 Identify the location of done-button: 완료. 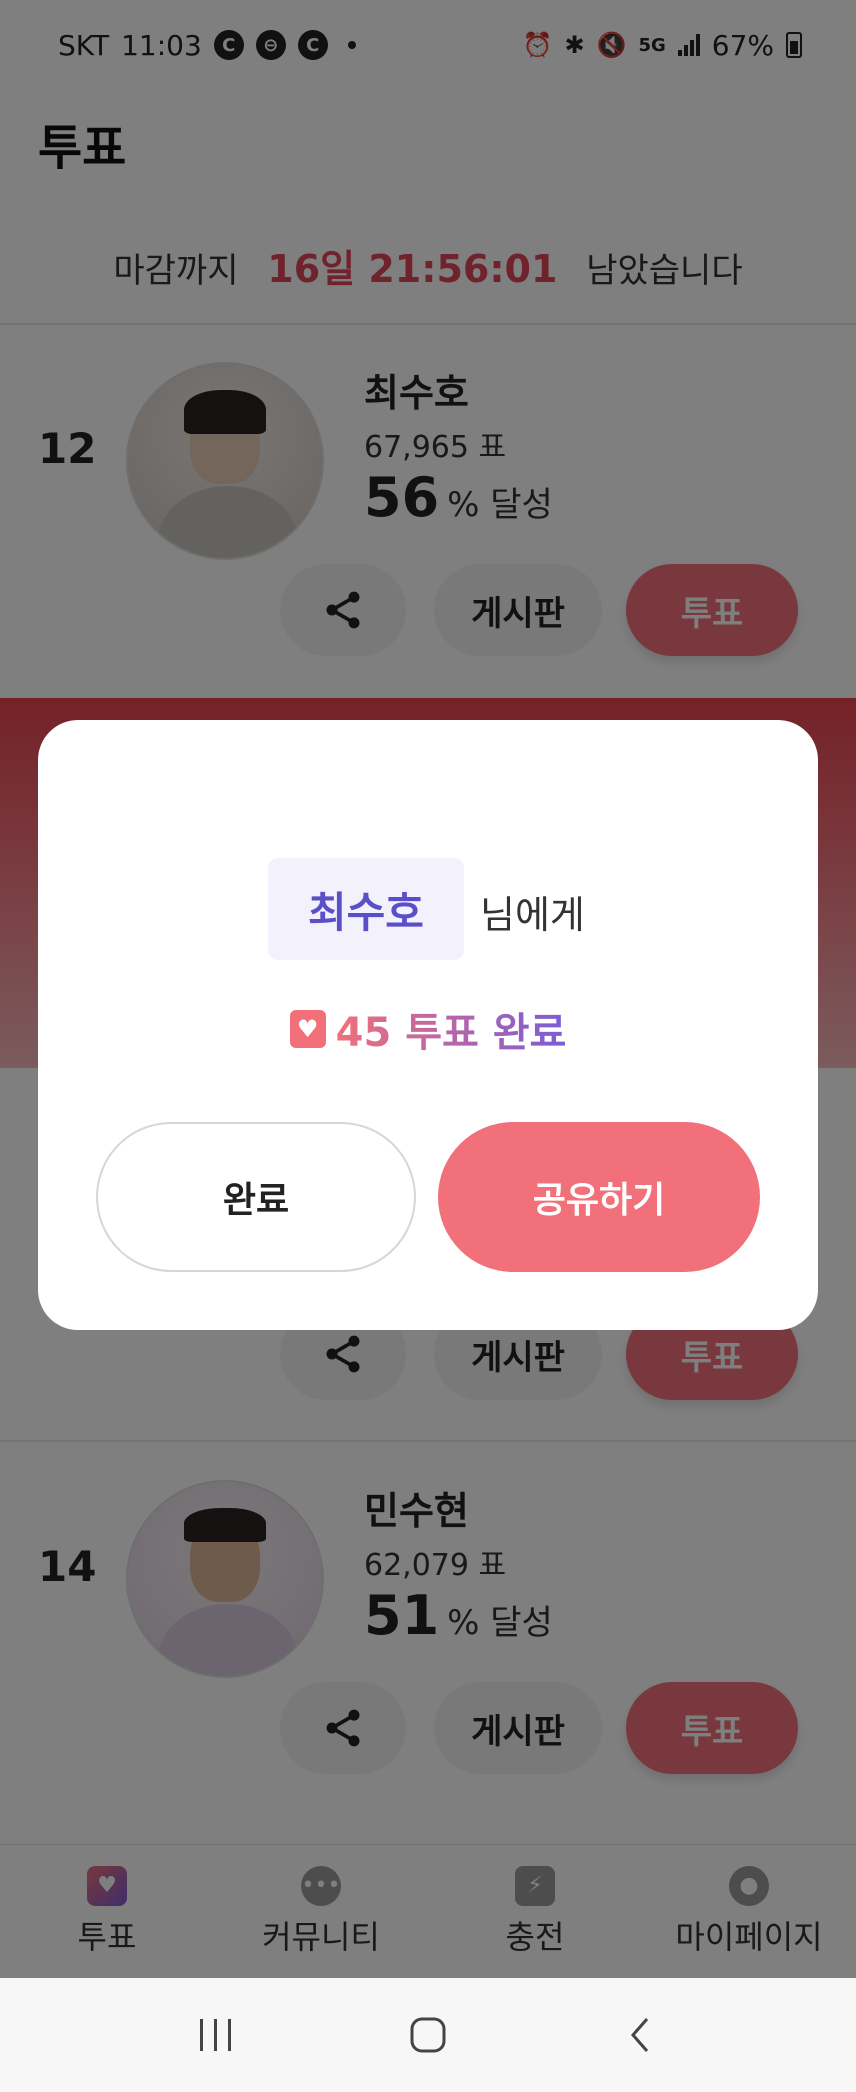
(256, 1197).